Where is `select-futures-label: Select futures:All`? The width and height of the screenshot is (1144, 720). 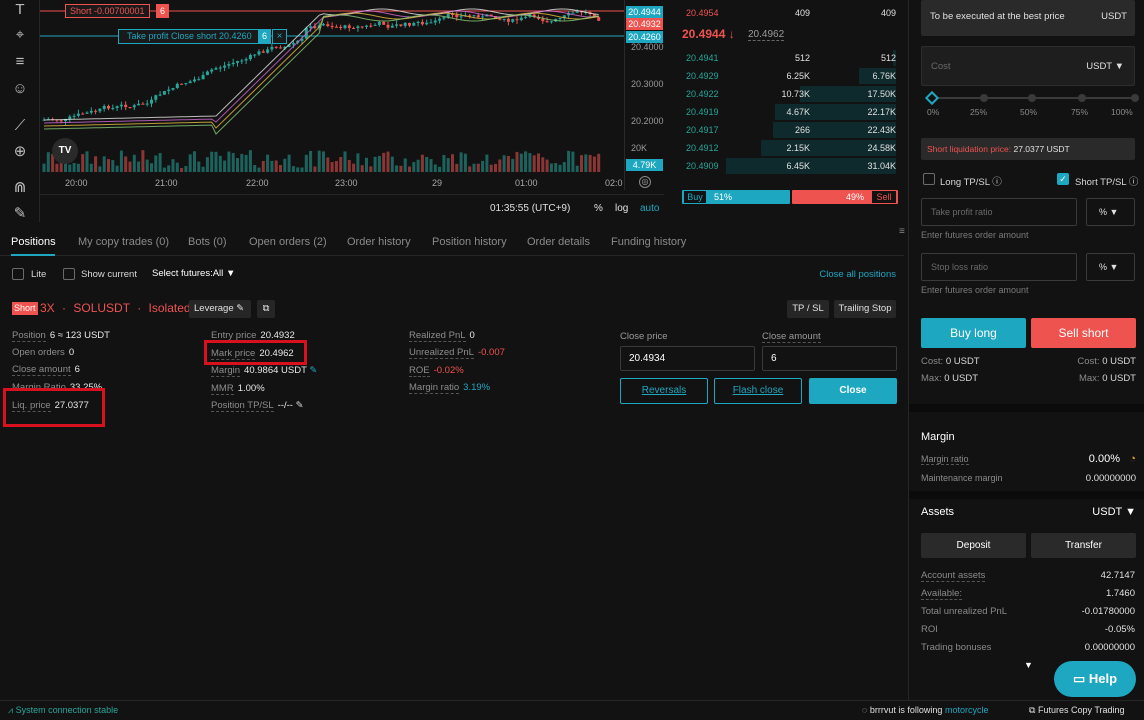 select-futures-label: Select futures:All is located at coordinates (188, 273).